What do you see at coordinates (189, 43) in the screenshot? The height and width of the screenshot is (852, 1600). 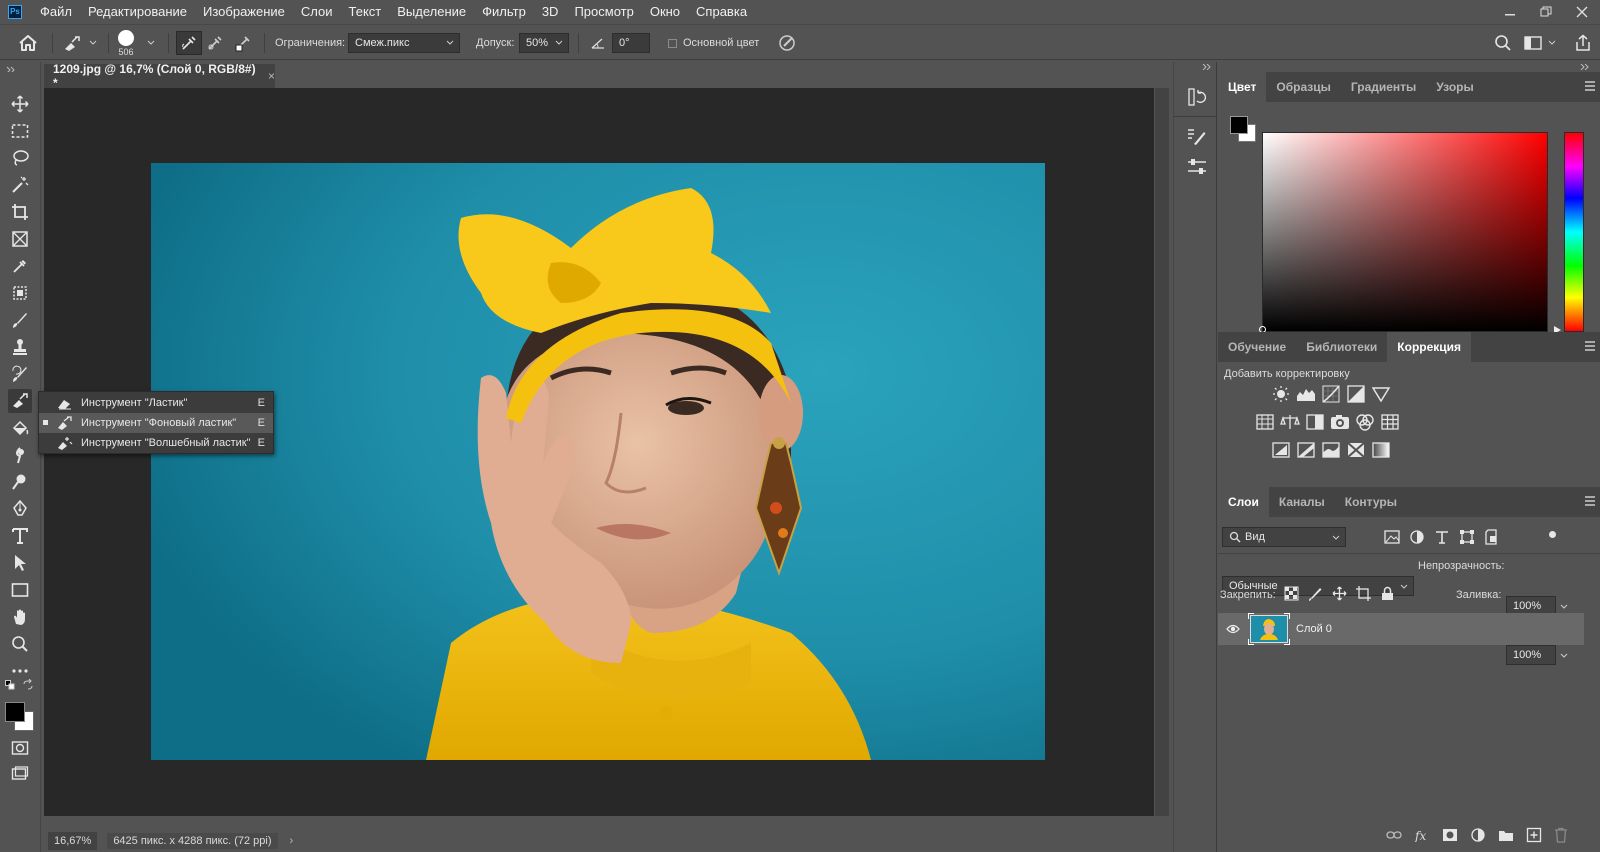 I see `sampling-continuous-button` at bounding box center [189, 43].